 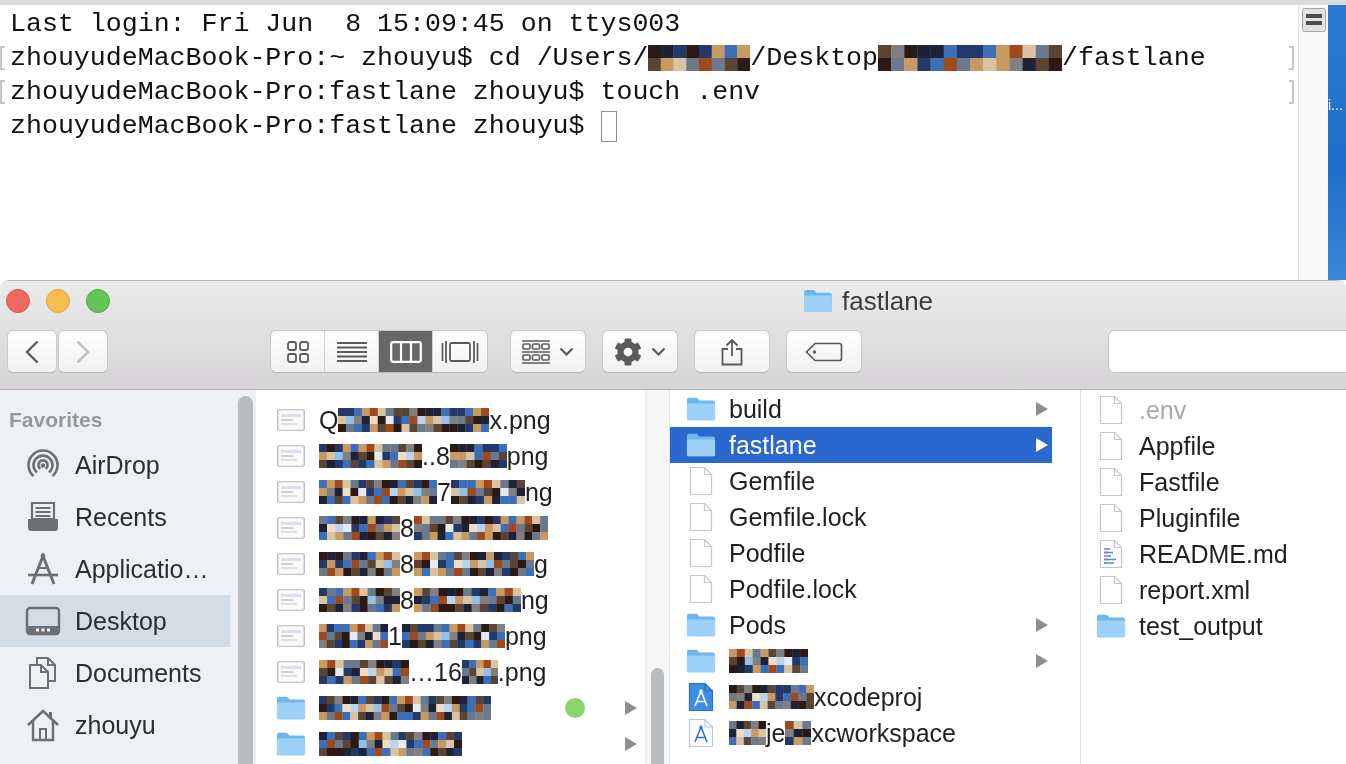 I want to click on file-row: 8 ng, so click(x=446, y=600).